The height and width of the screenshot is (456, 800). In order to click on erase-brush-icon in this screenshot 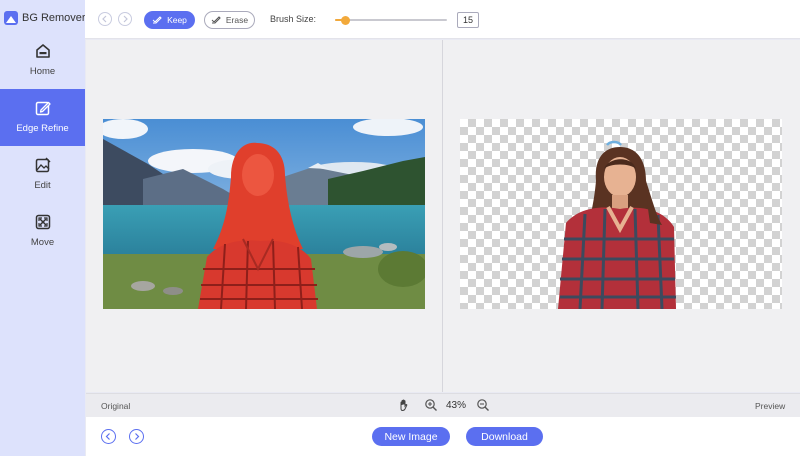, I will do `click(216, 19)`.